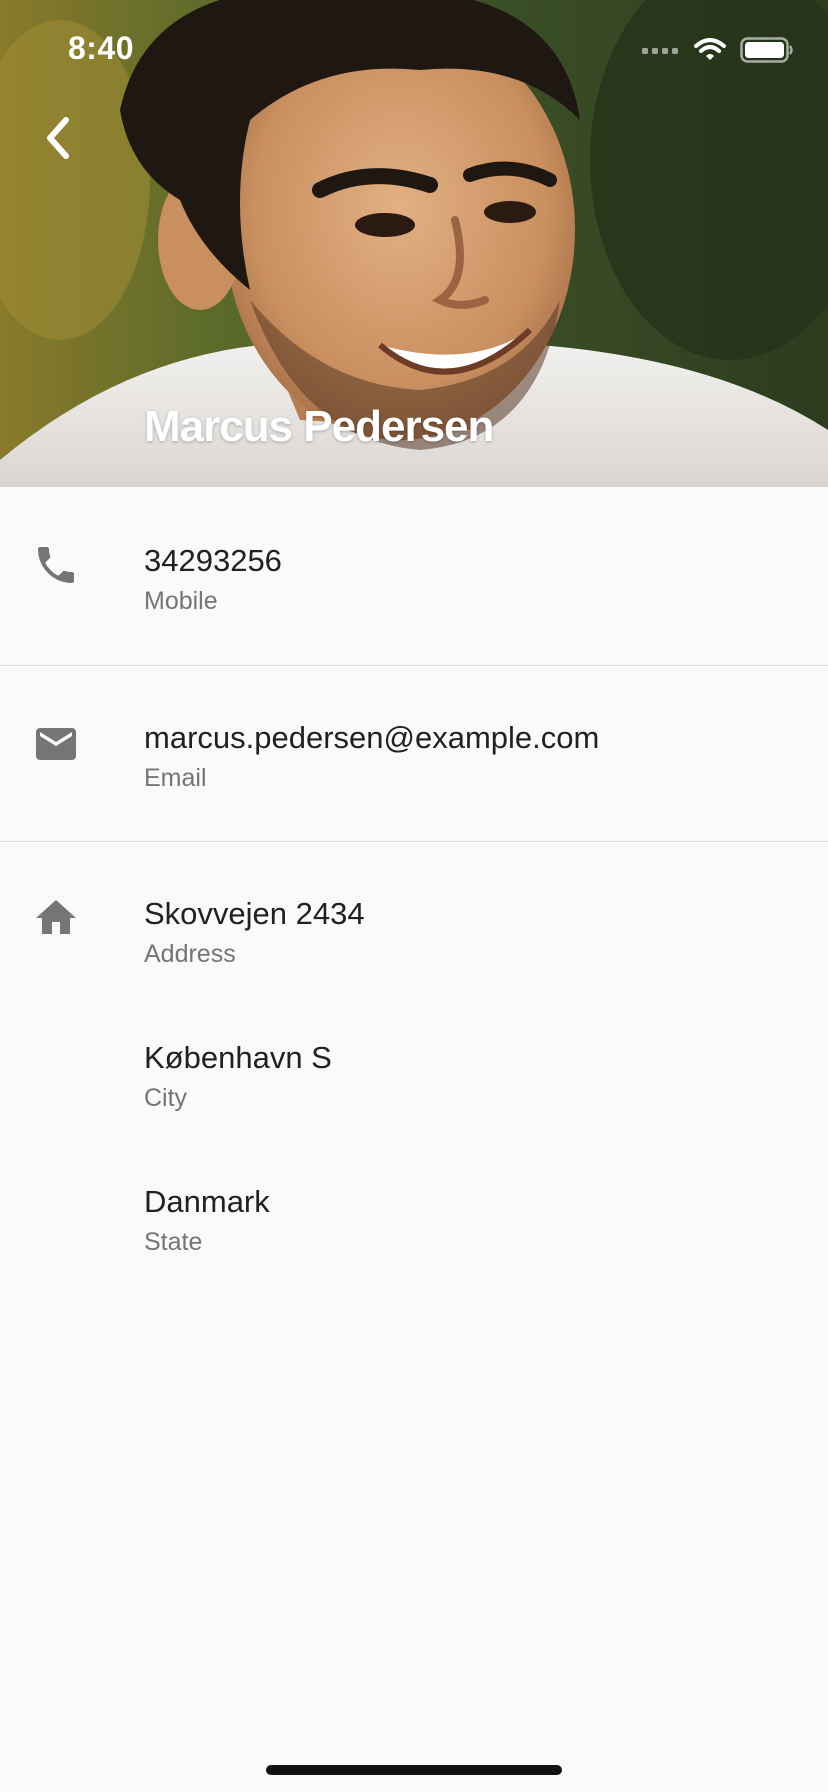 This screenshot has height=1792, width=828. What do you see at coordinates (414, 914) in the screenshot?
I see `address-street-row: Skovvejen 2434 Address` at bounding box center [414, 914].